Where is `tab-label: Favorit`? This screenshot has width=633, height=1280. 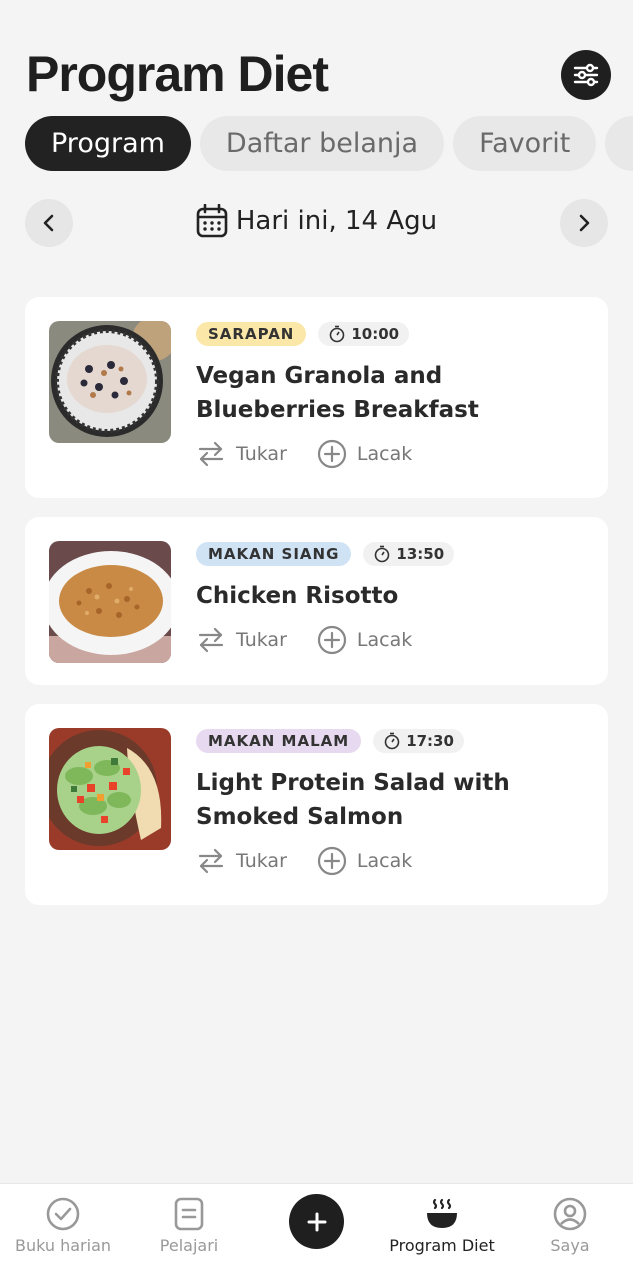 tab-label: Favorit is located at coordinates (525, 143).